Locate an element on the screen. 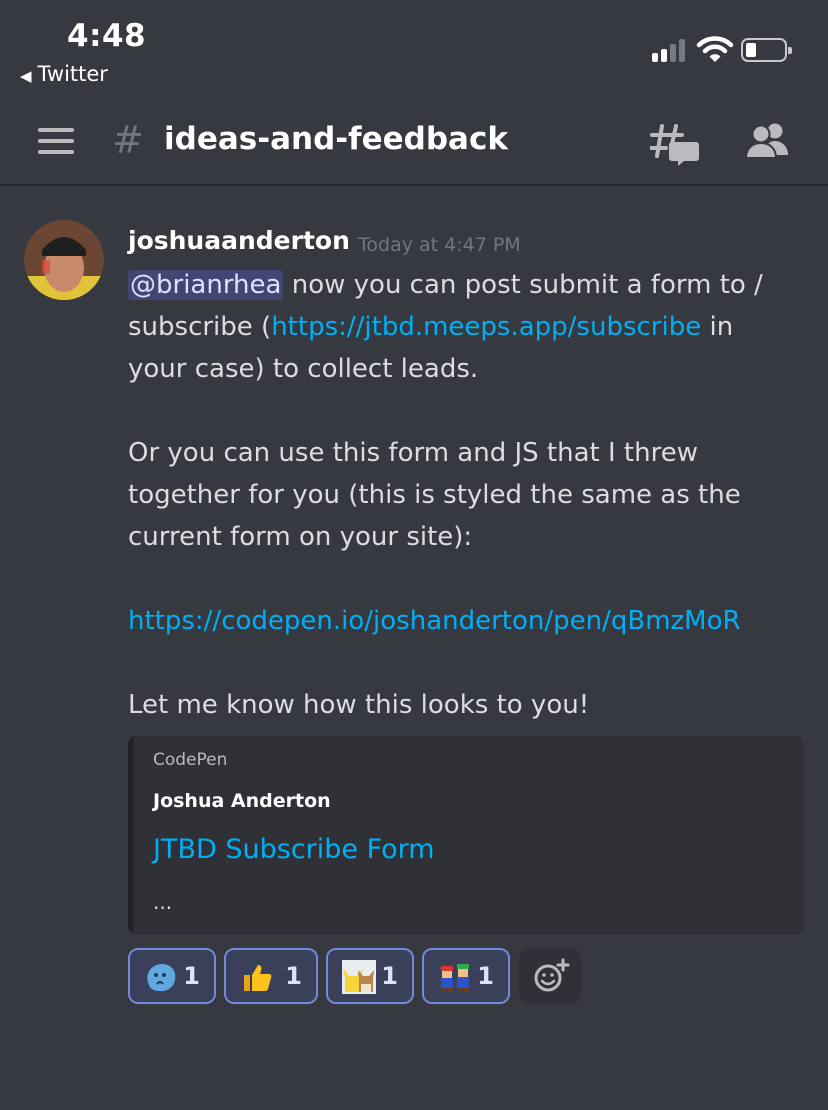 This screenshot has height=1110, width=828. message-line: current form on your site): is located at coordinates (300, 537).